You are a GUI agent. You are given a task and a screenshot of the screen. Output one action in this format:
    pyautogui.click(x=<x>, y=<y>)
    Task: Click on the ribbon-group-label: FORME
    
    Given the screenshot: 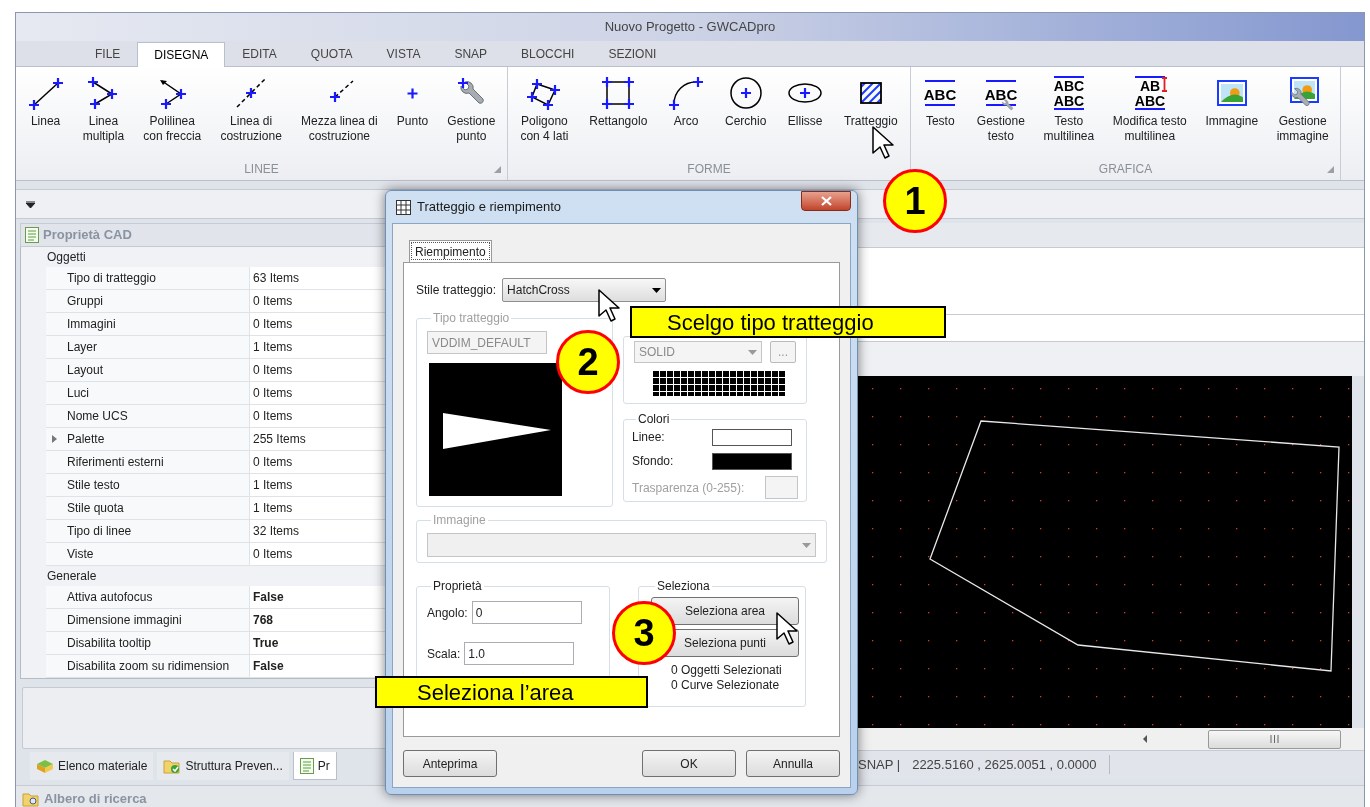 What is the action you would take?
    pyautogui.click(x=709, y=169)
    